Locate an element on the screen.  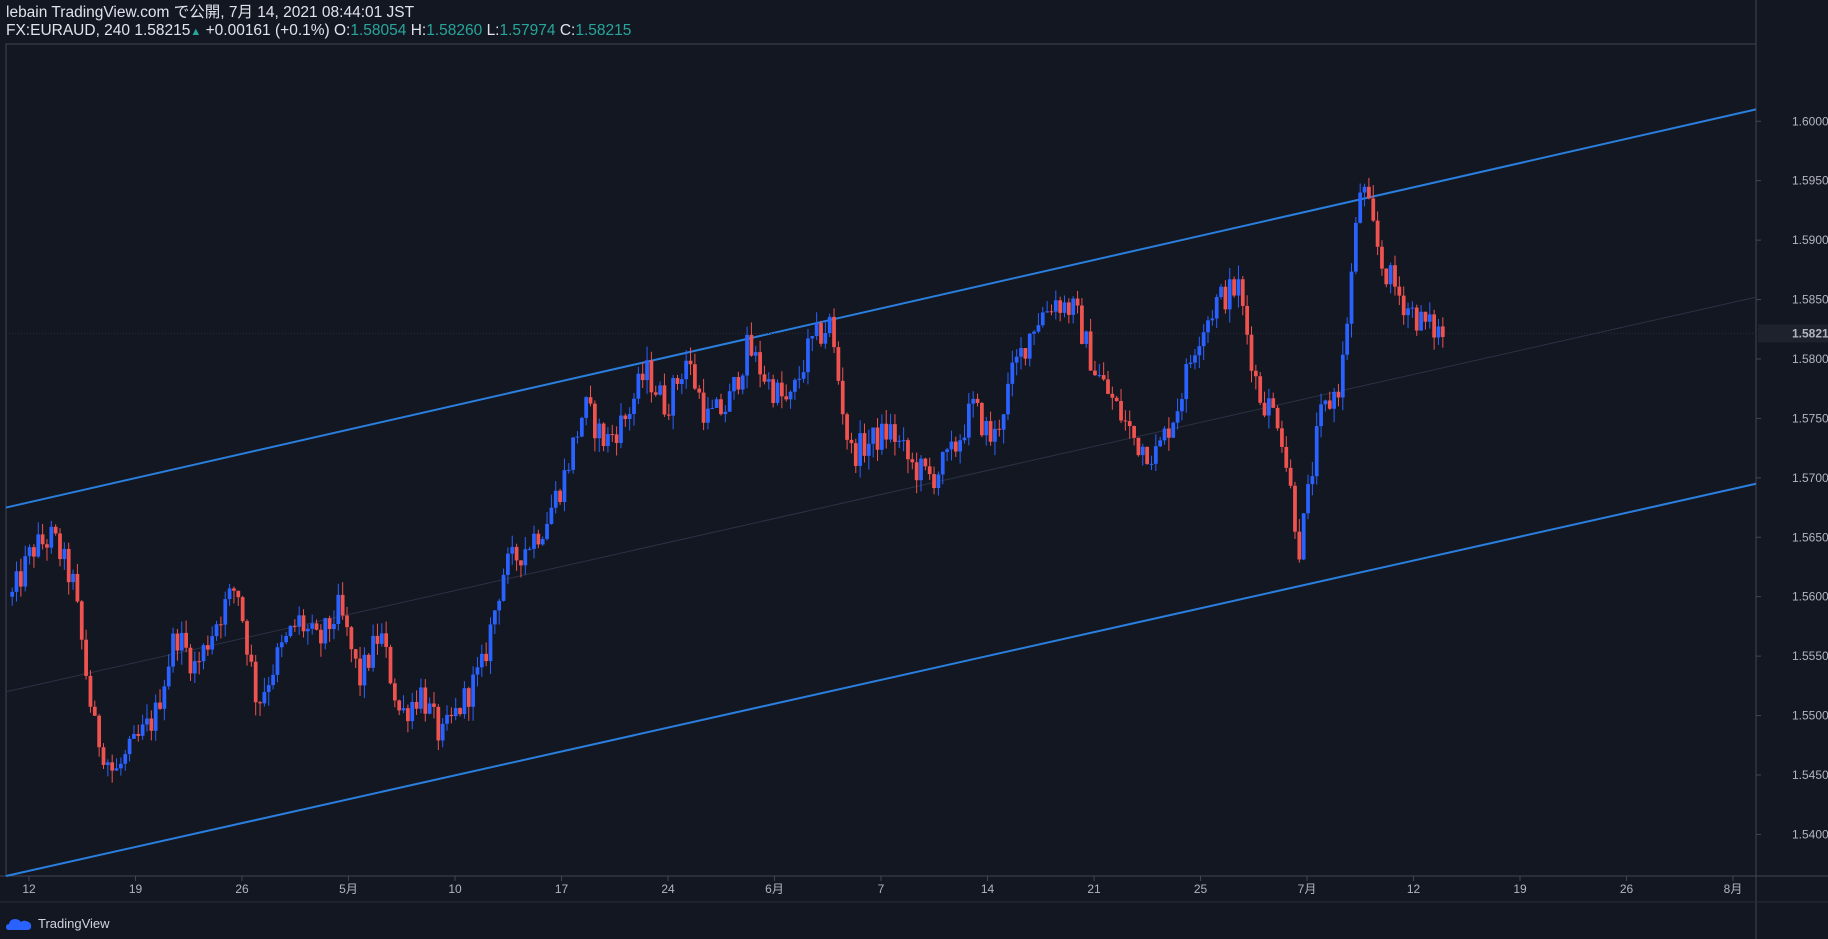
x-tick-label: 10 is located at coordinates (455, 889).